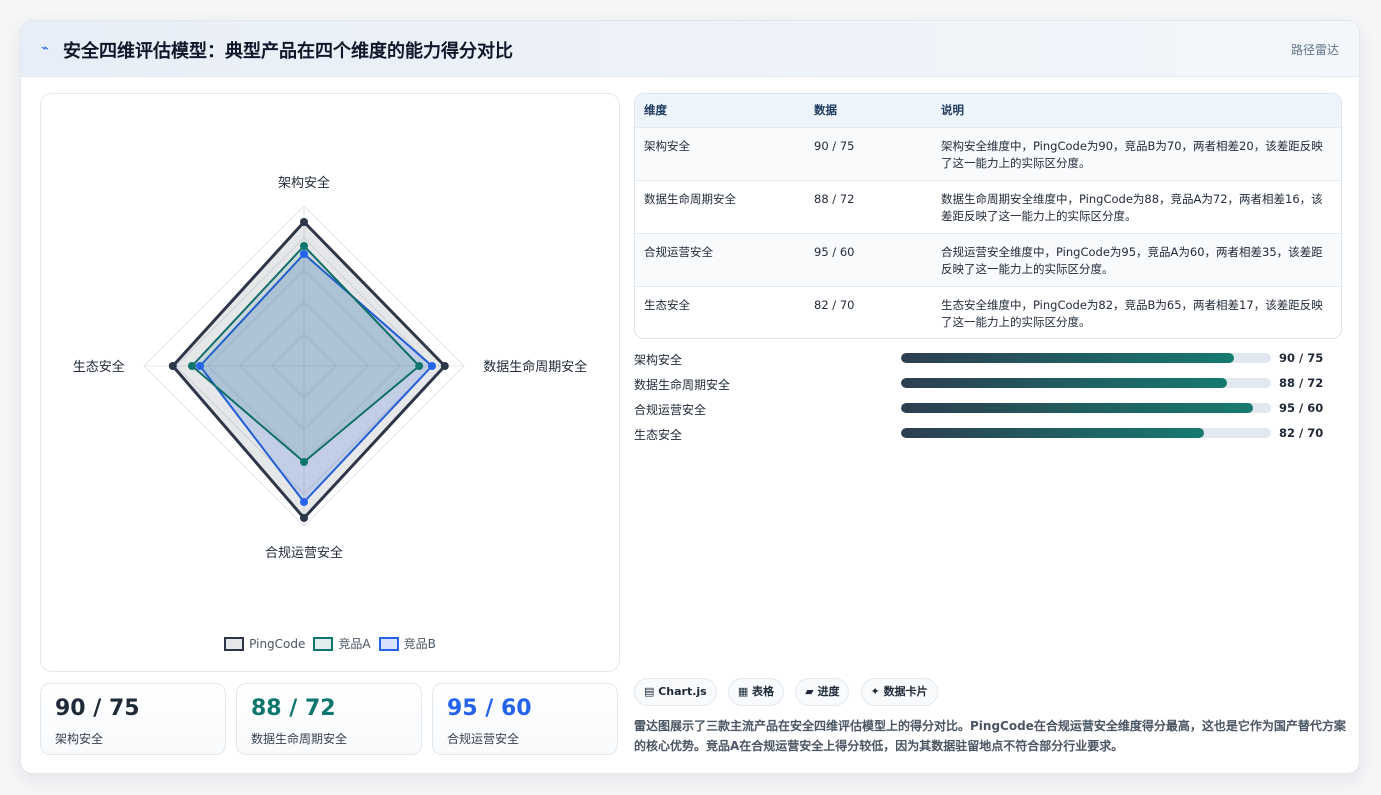  I want to click on progress-value: 95 / 60, so click(1301, 408).